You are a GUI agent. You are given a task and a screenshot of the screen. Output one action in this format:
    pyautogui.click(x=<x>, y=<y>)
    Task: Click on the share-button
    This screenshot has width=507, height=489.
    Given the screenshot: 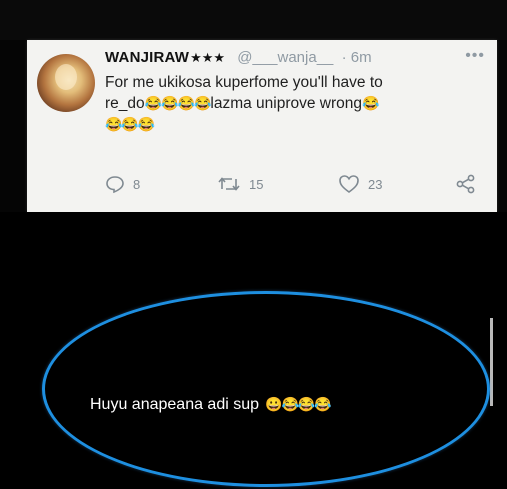 What is the action you would take?
    pyautogui.click(x=466, y=184)
    